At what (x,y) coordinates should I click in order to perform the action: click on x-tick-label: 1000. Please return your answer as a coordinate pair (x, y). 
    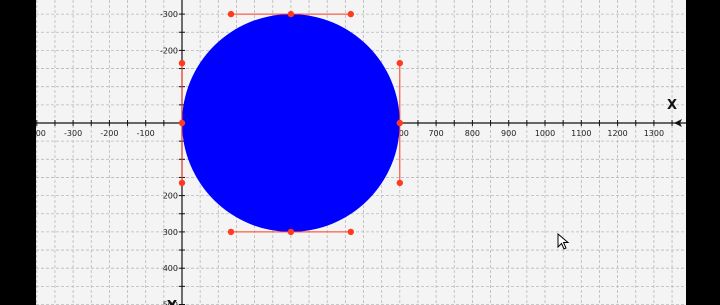
    Looking at the image, I should click on (545, 133).